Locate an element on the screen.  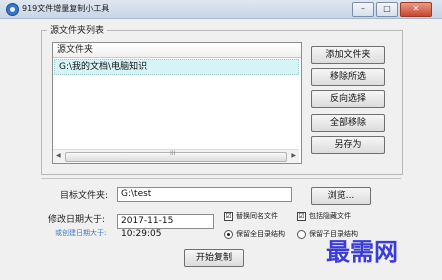
horizontal-scrollbar: ◀ III ▶ is located at coordinates (176, 156).